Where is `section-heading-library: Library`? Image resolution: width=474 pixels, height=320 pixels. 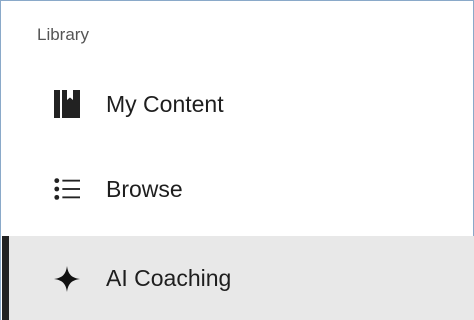
section-heading-library: Library is located at coordinates (63, 34).